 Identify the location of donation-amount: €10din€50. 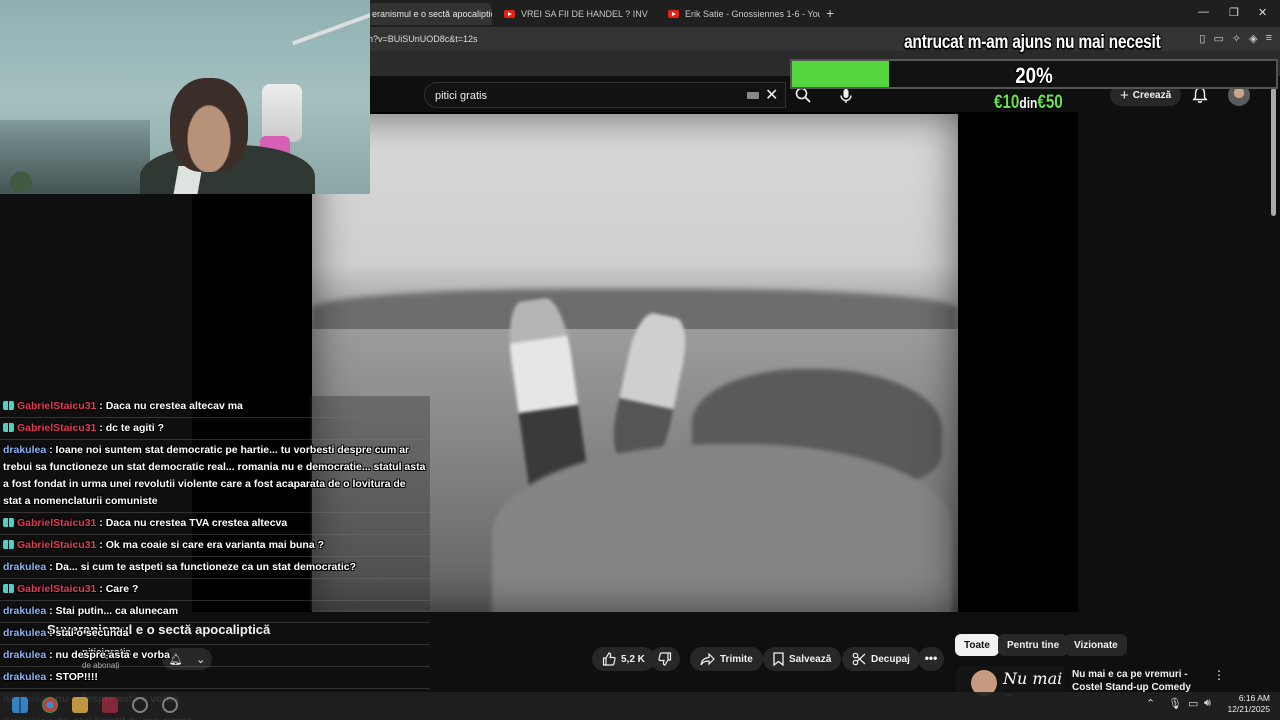
(1028, 103).